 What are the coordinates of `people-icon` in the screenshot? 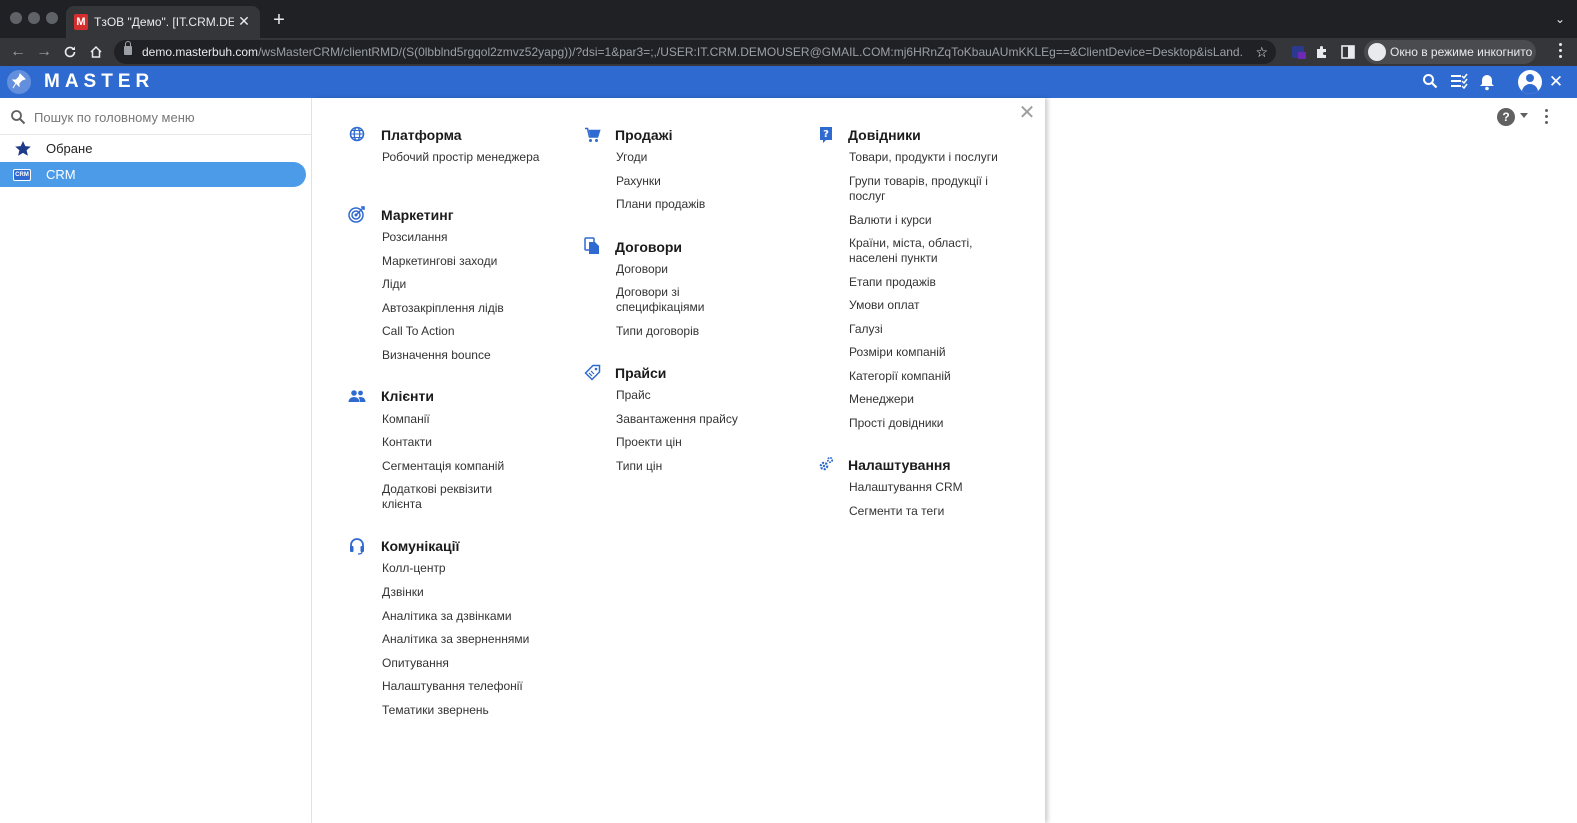 It's located at (357, 397).